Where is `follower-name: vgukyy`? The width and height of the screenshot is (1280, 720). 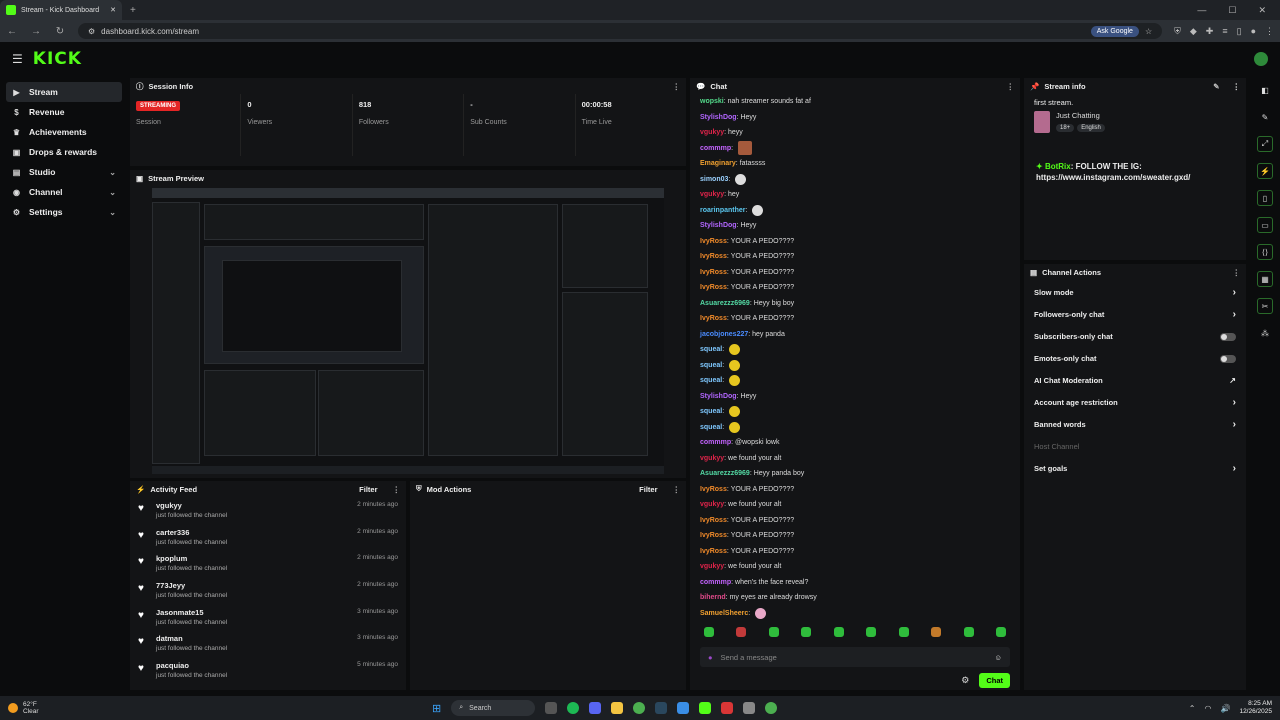
follower-name: vgukyy is located at coordinates (191, 505).